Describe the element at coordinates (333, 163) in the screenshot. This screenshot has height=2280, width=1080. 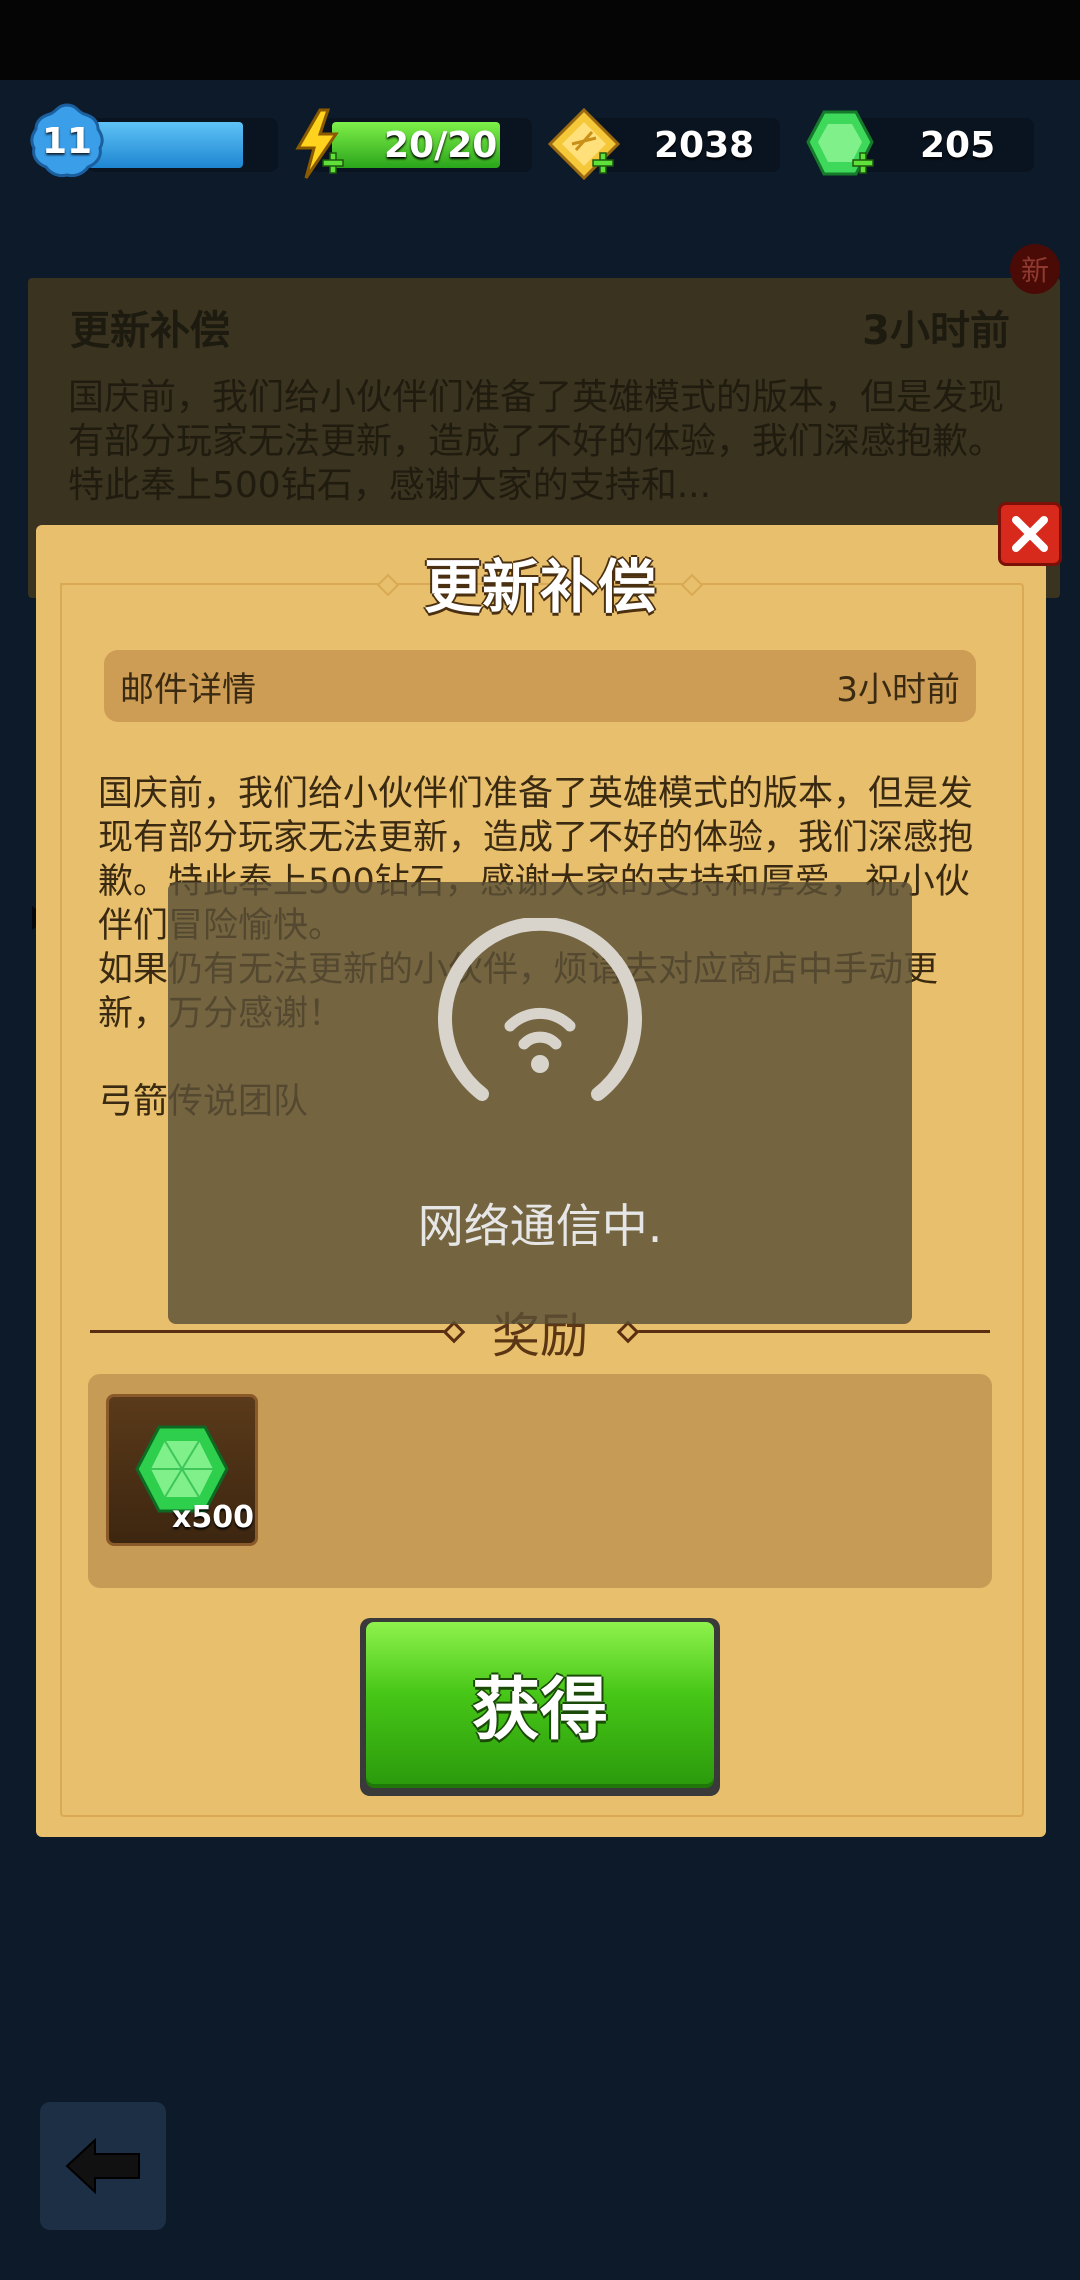
I see `add-energy-icon` at that location.